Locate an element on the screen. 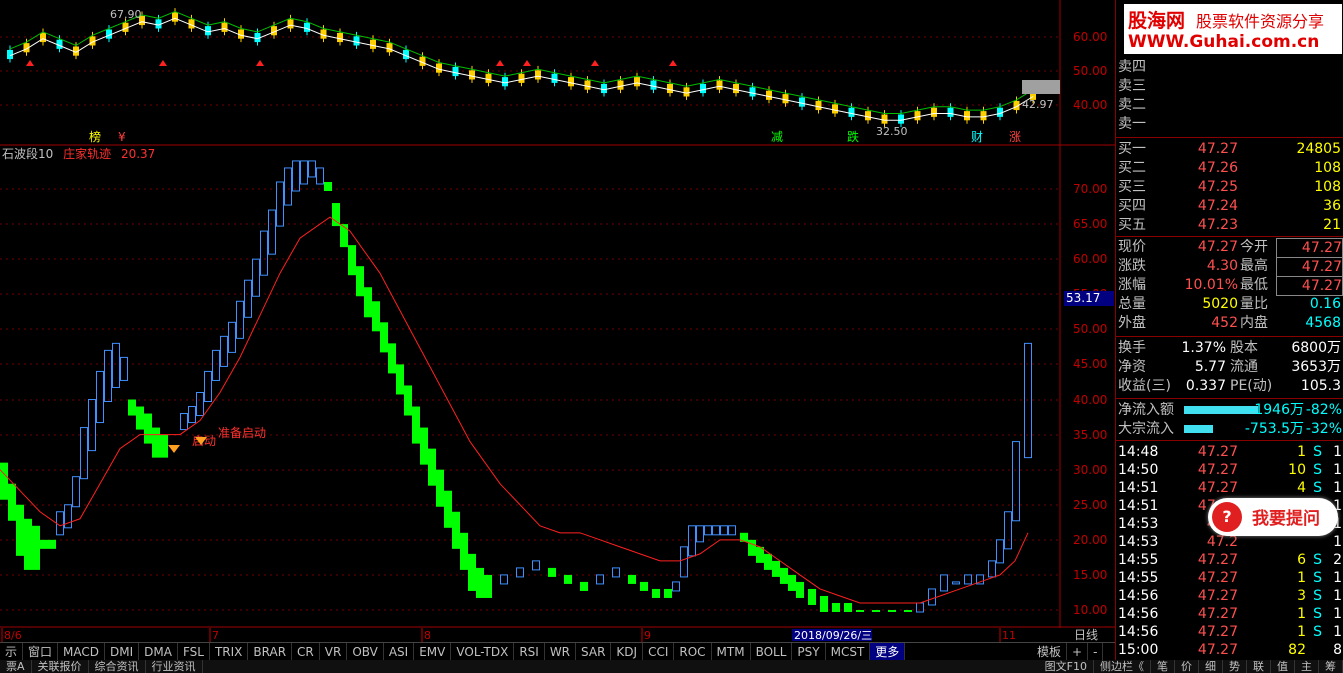 The image size is (1343, 673). bottom-right-tab-0: 图文F10 is located at coordinates (1066, 666).